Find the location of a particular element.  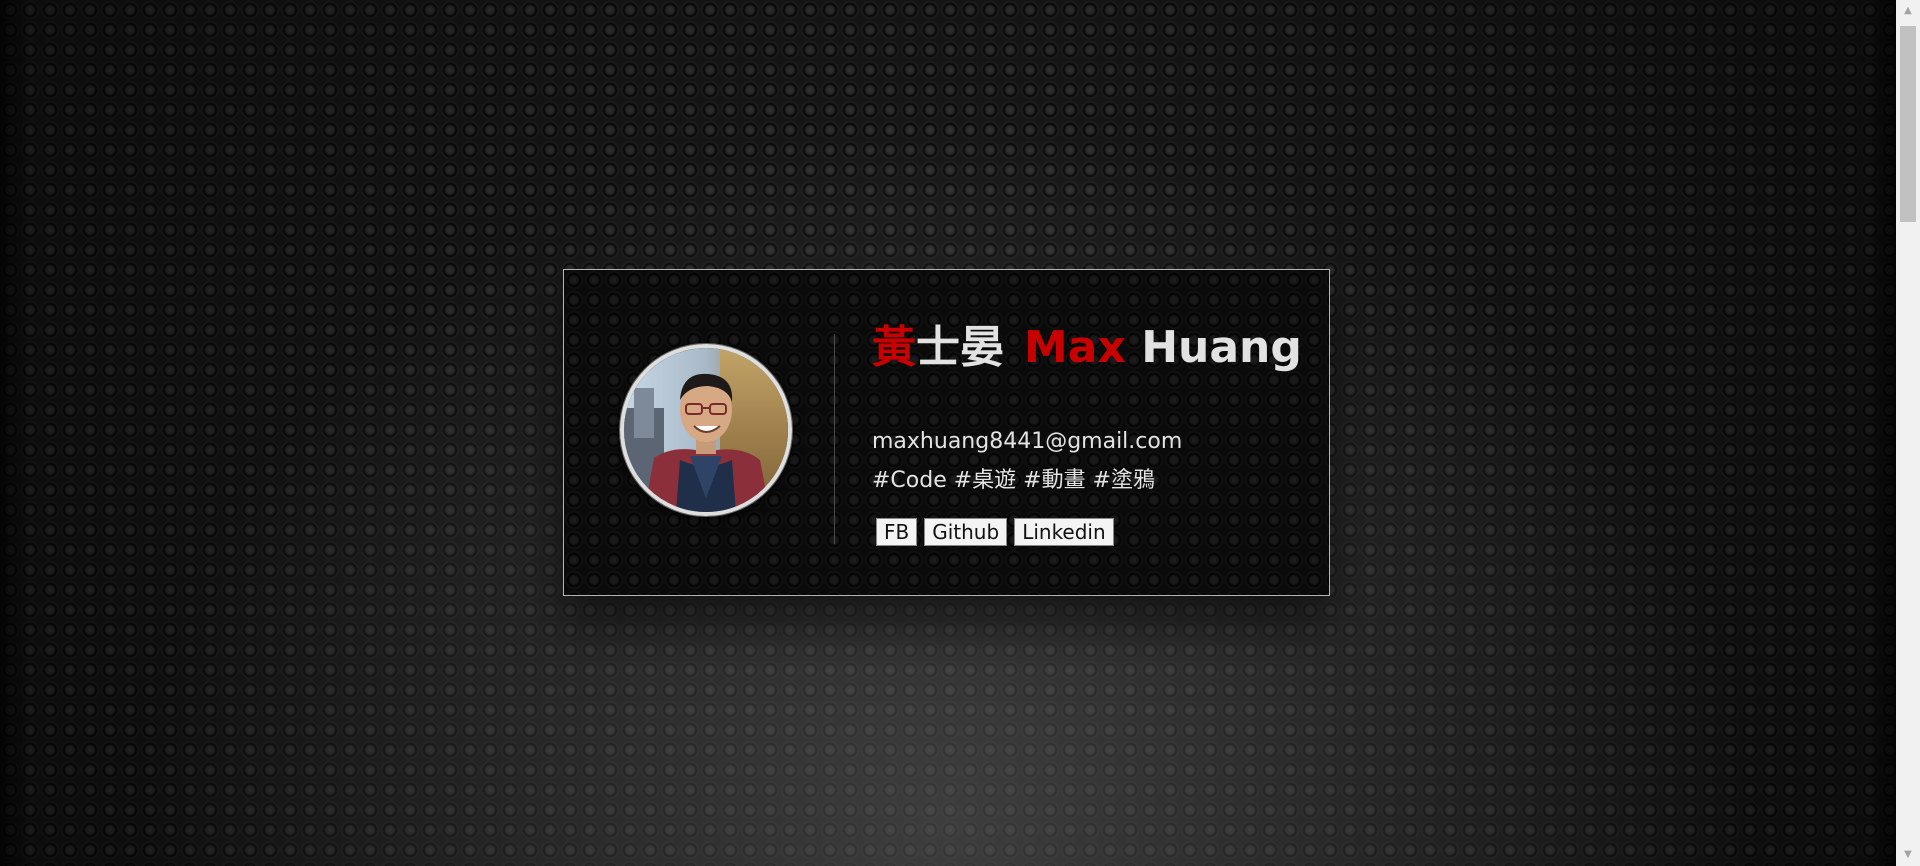

name-en-last: Huang is located at coordinates (1221, 347).